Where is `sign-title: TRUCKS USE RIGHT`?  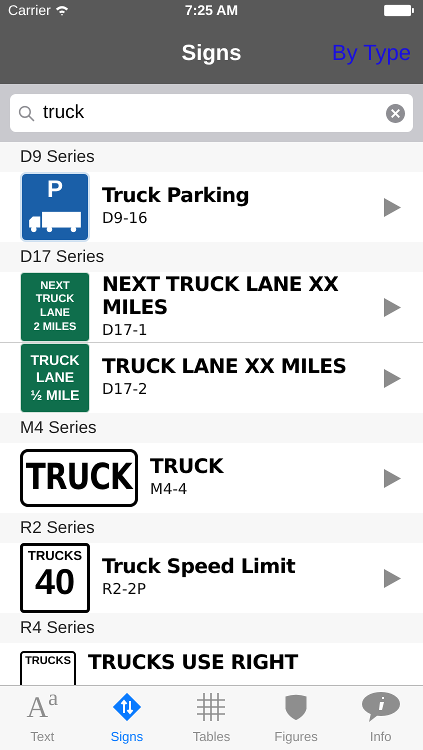 sign-title: TRUCKS USE RIGHT is located at coordinates (194, 662).